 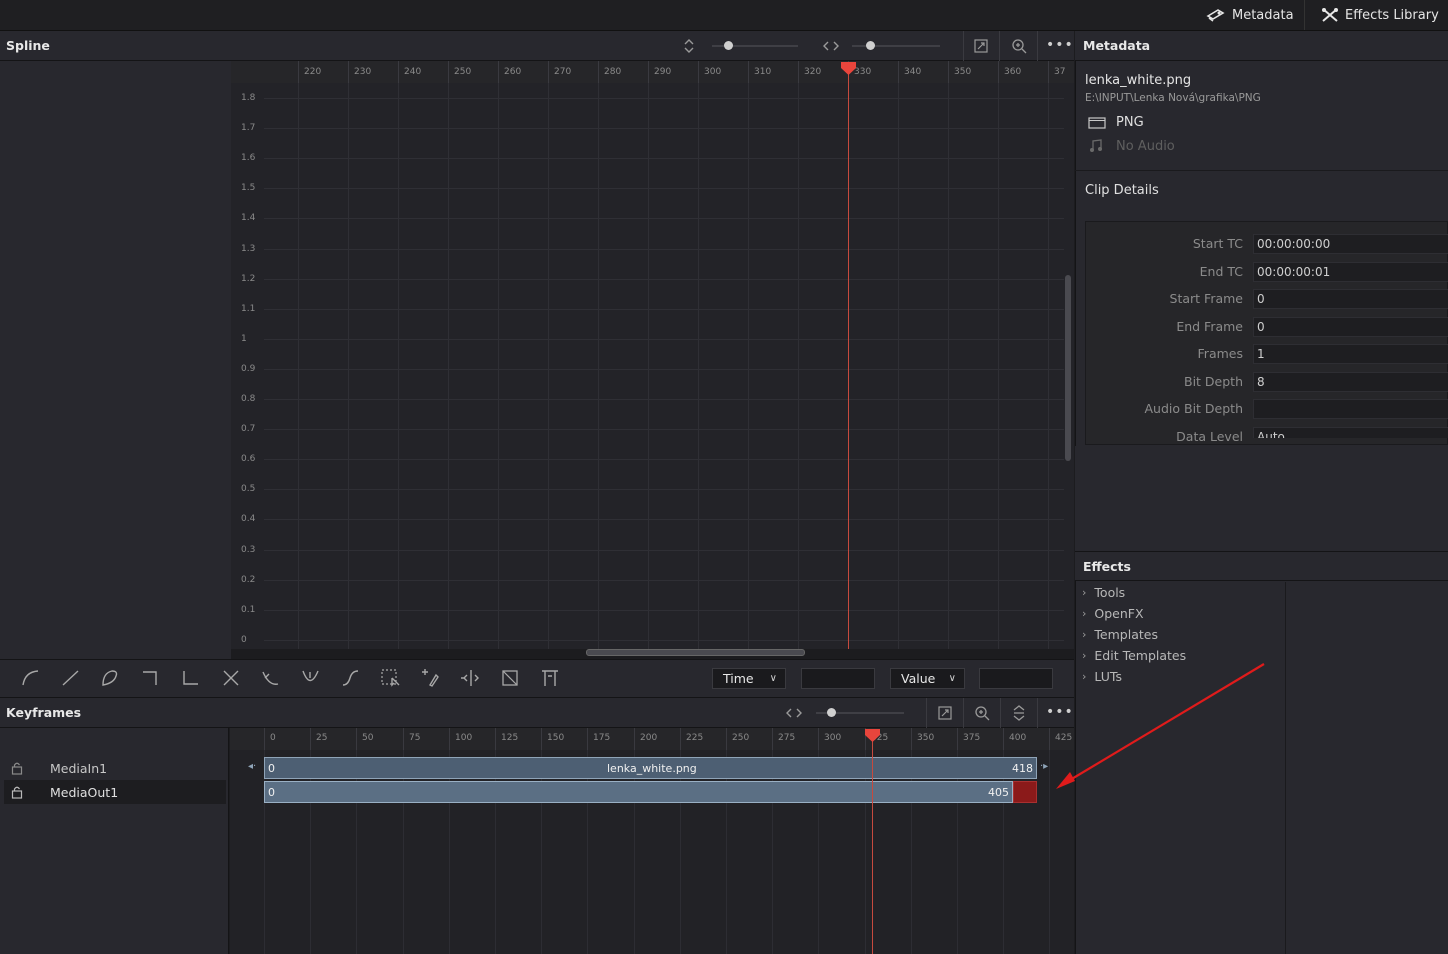 I want to click on metadata-tab-button: Metadata, so click(x=1250, y=15).